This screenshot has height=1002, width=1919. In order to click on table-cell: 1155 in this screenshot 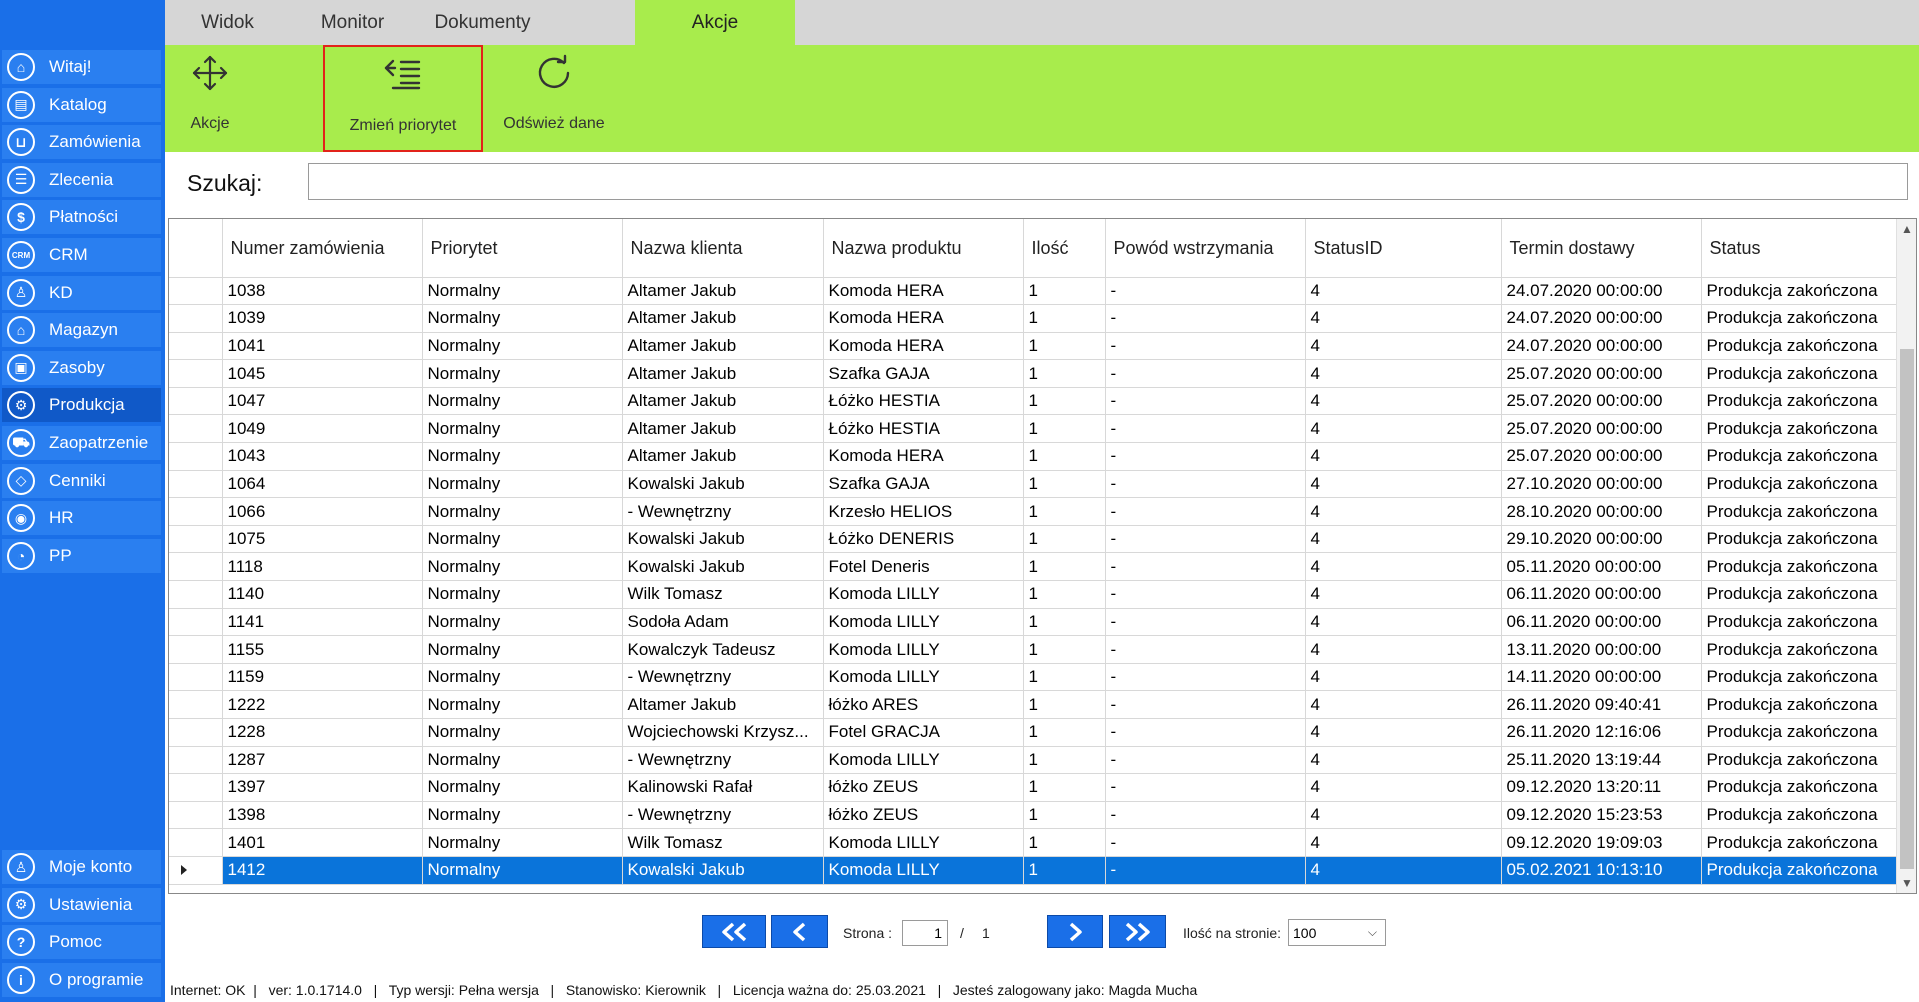, I will do `click(322, 649)`.